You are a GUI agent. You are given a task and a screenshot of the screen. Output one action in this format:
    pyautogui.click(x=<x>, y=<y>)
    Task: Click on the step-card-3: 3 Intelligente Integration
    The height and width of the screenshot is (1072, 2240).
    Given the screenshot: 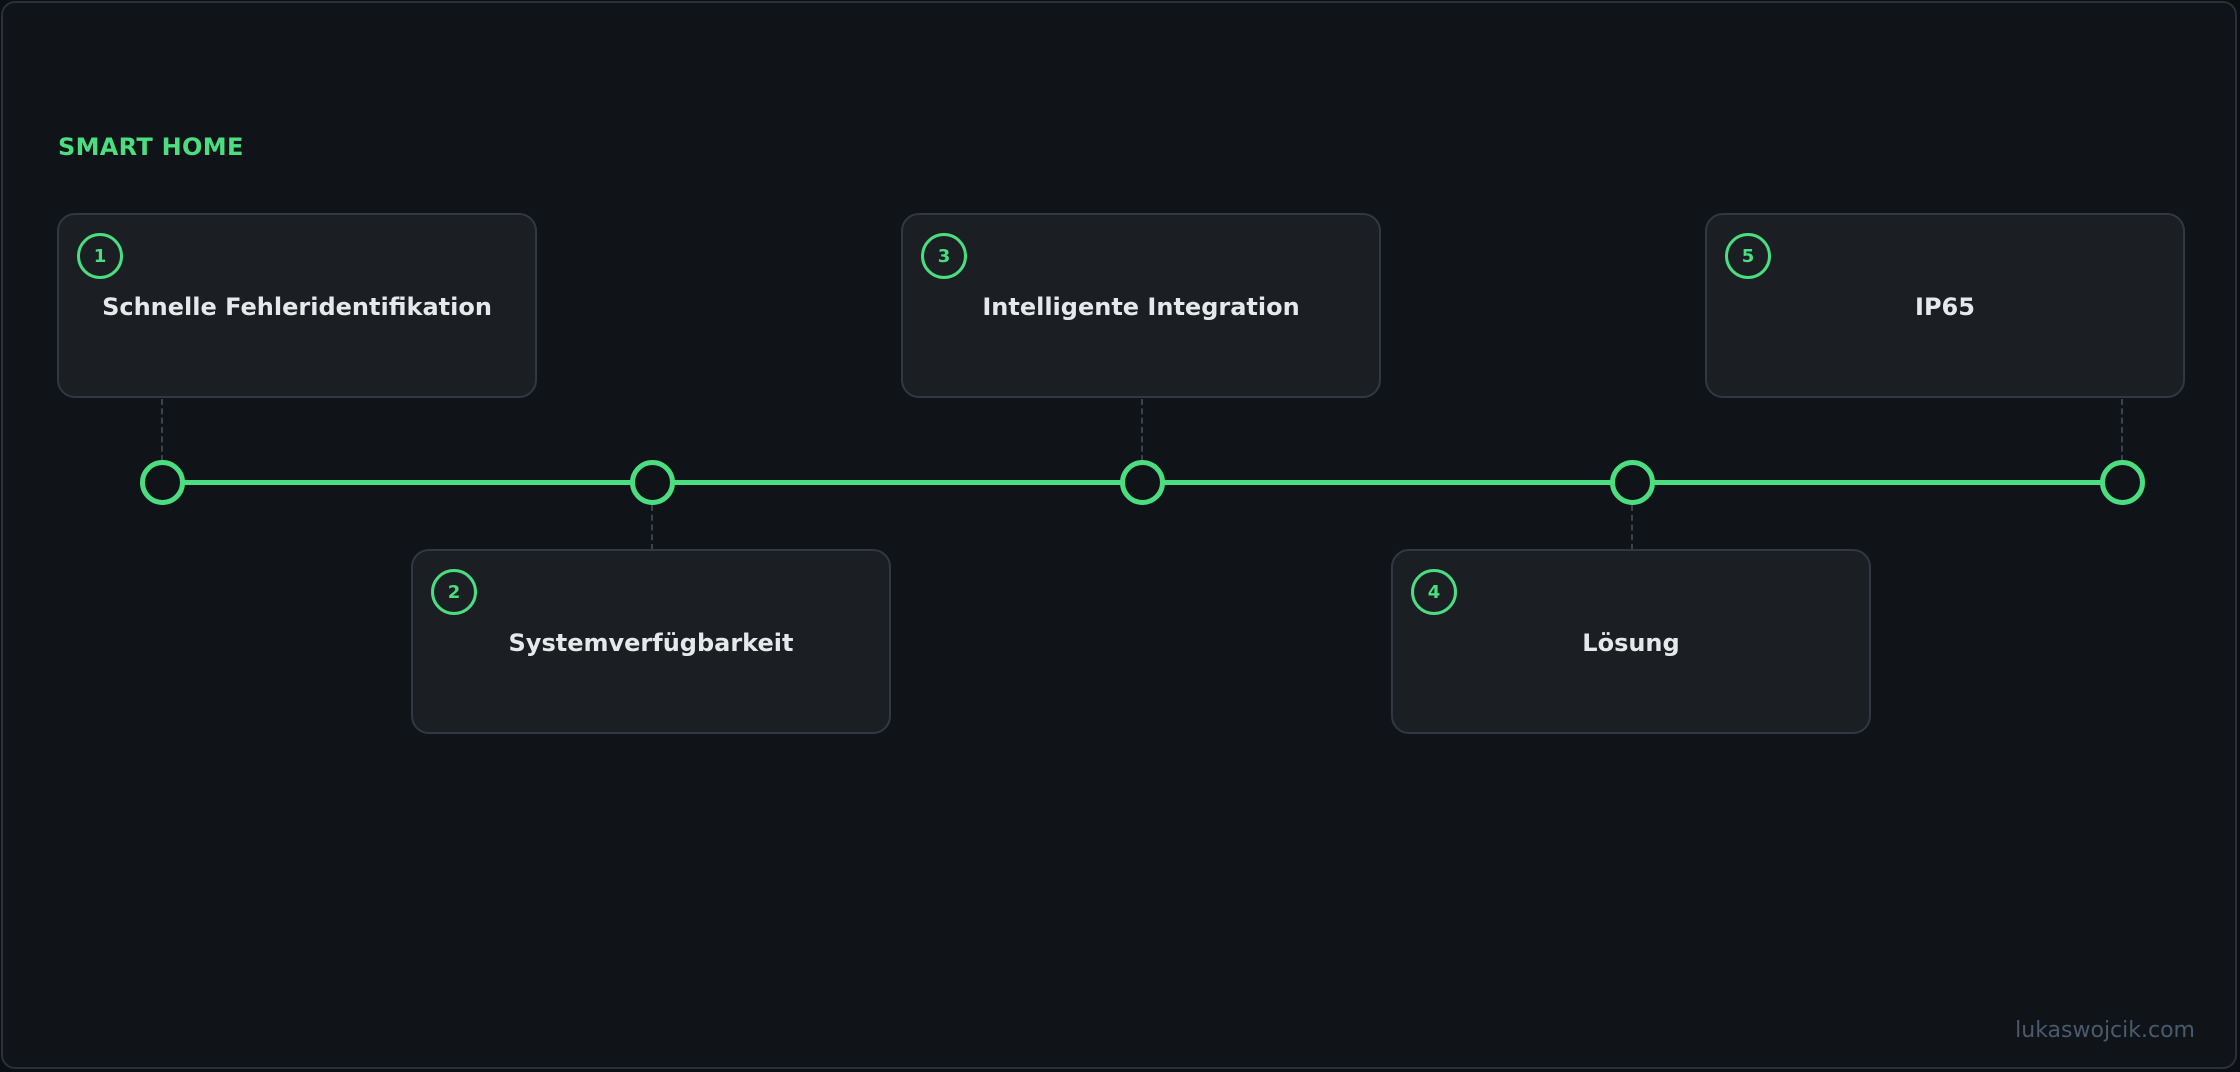 What is the action you would take?
    pyautogui.click(x=1141, y=305)
    